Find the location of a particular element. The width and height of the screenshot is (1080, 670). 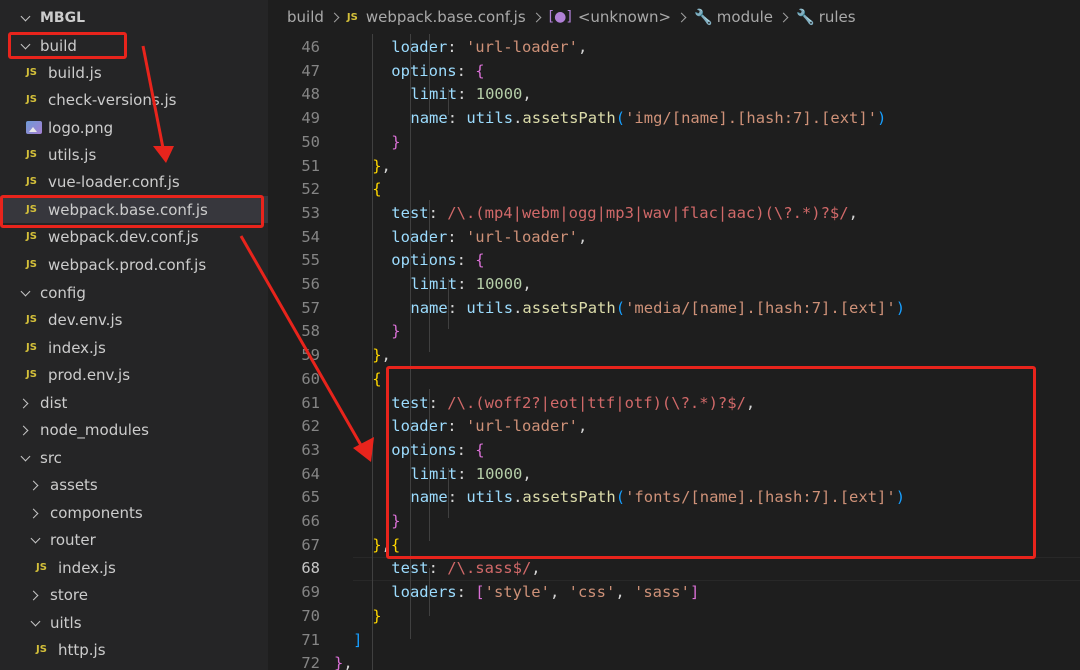

tree-item-label: webpack.prod.conf.js is located at coordinates (127, 264).